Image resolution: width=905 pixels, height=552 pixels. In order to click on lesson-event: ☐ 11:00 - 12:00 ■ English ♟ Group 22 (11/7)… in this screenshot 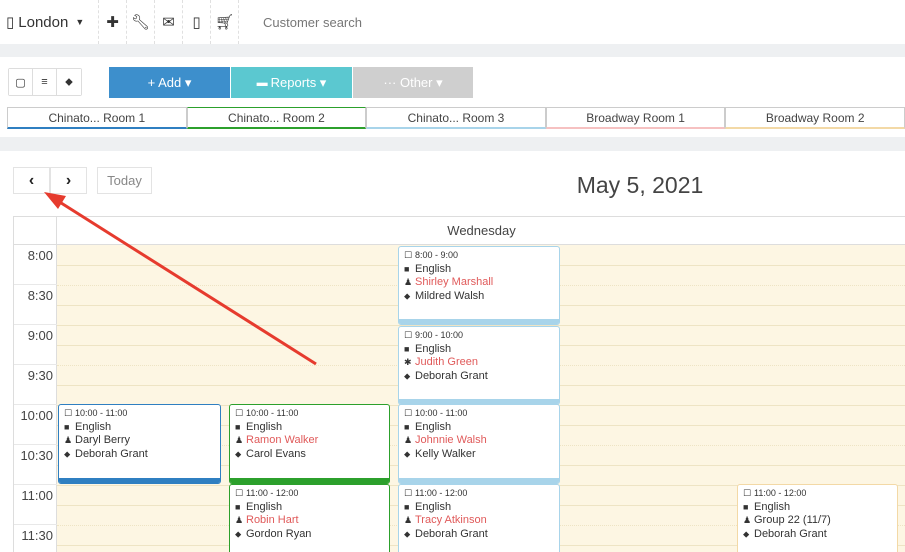, I will do `click(817, 518)`.